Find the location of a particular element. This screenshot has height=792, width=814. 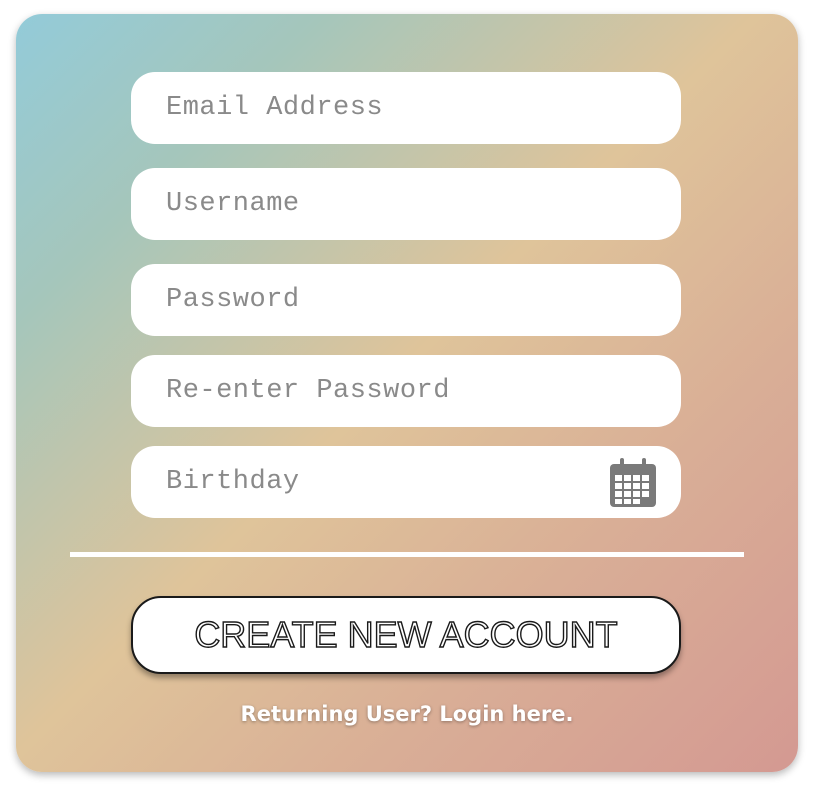

create-account-button: CREATE NEW ACCOUNT is located at coordinates (406, 635).